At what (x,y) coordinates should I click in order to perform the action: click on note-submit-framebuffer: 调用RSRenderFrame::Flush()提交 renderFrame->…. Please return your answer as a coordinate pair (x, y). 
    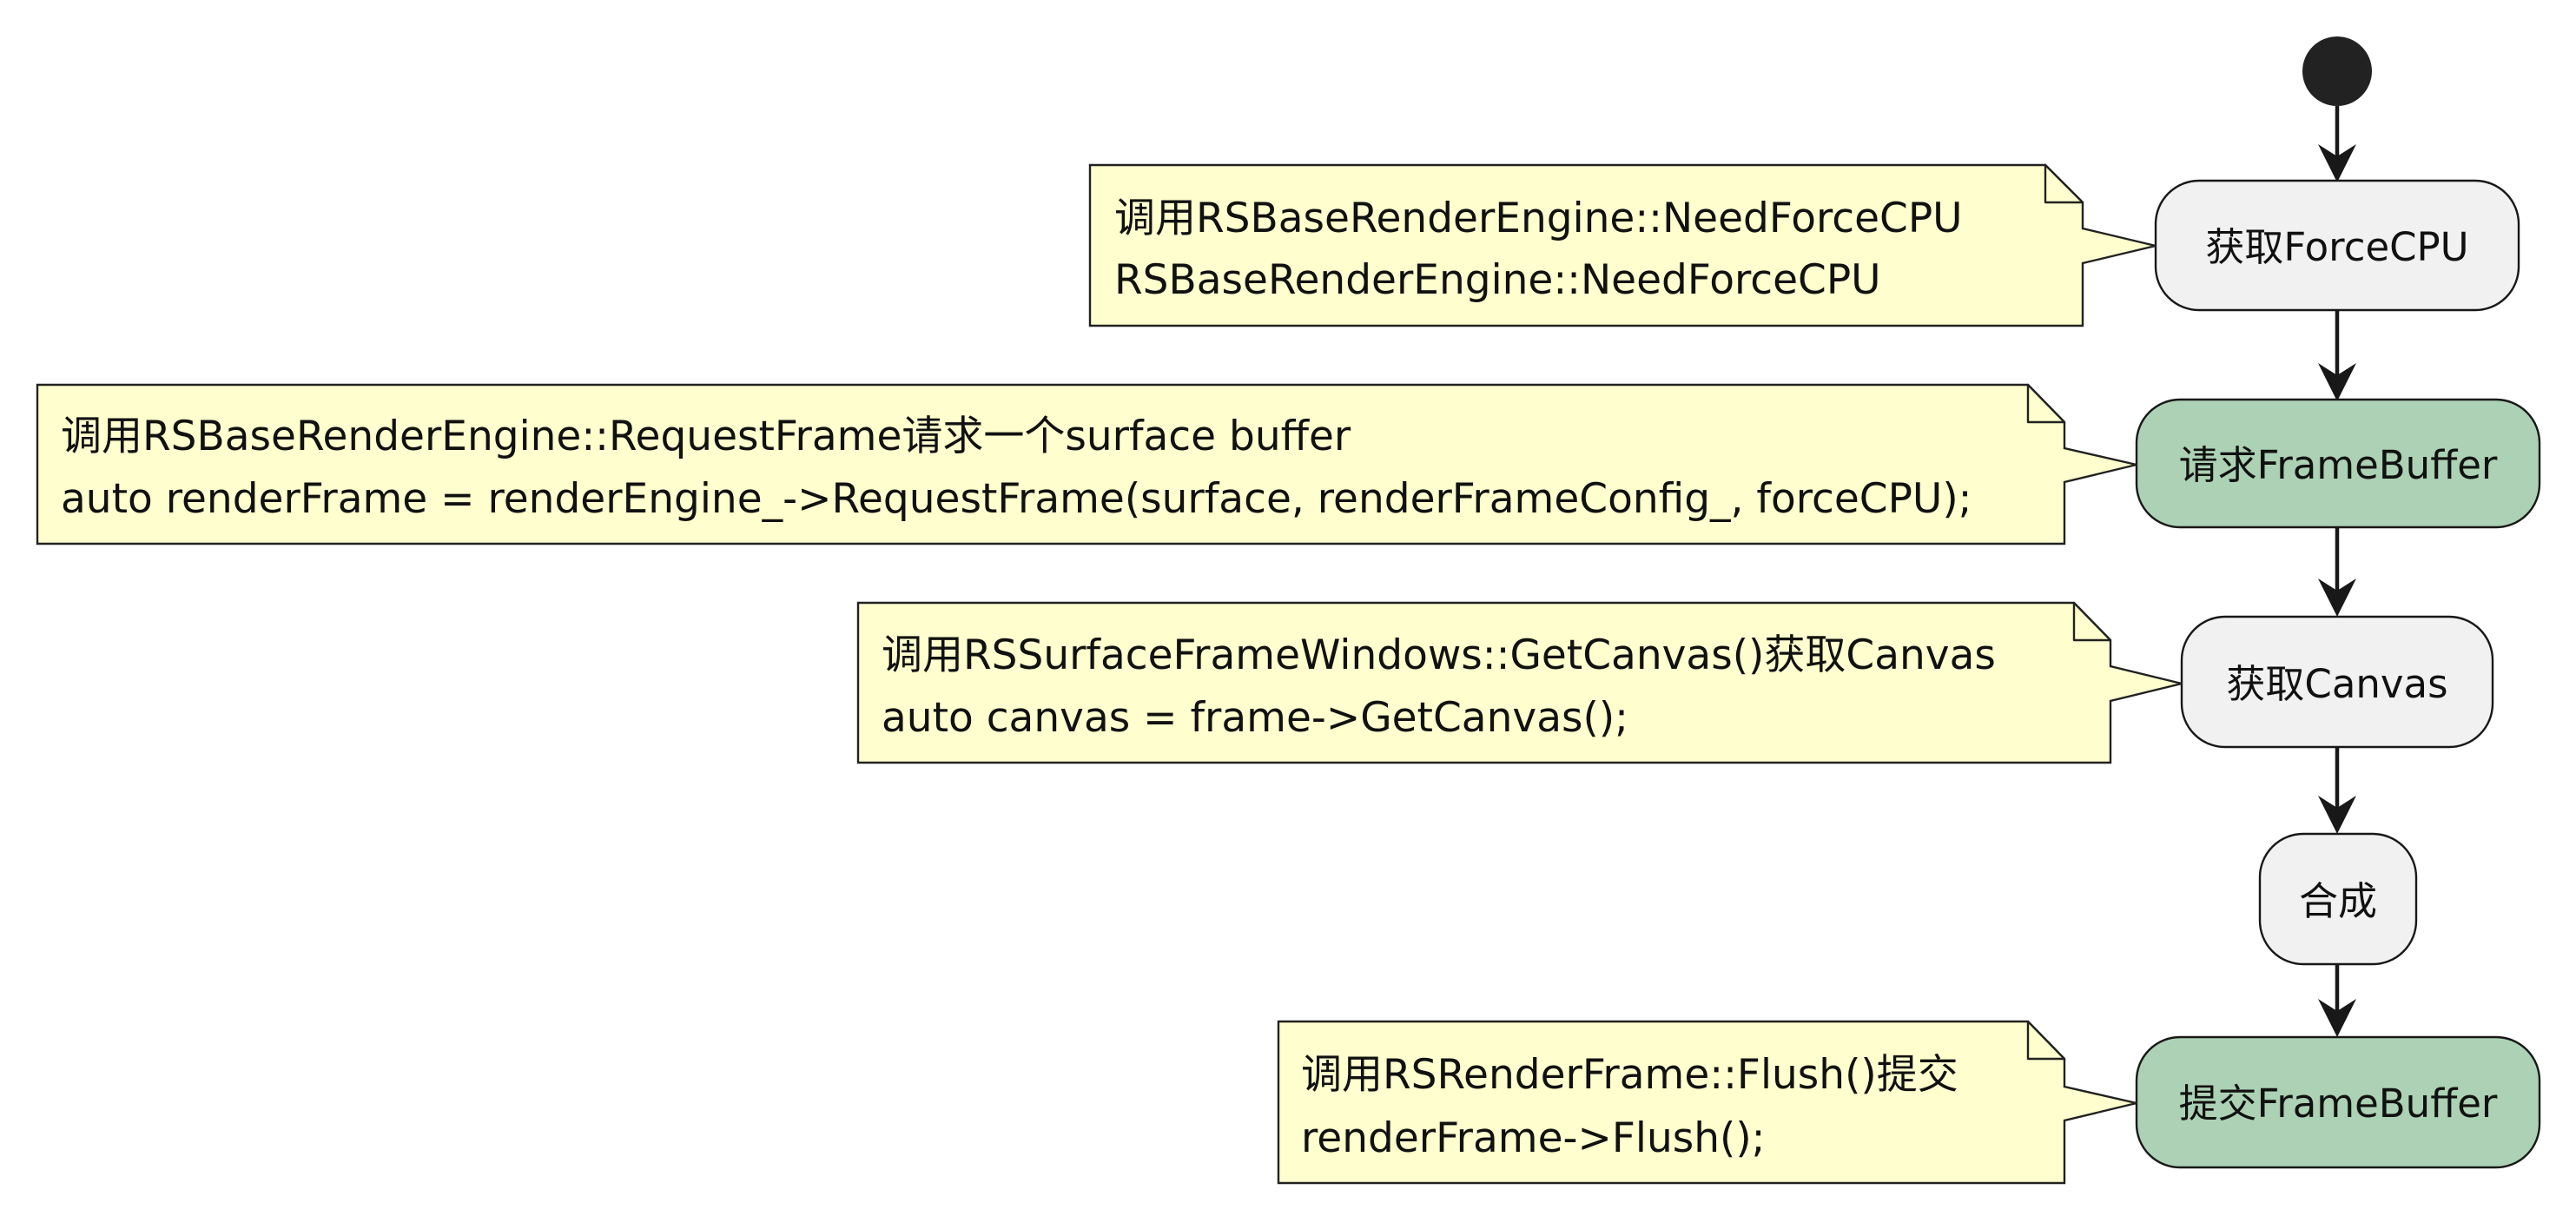
    Looking at the image, I should click on (1707, 1103).